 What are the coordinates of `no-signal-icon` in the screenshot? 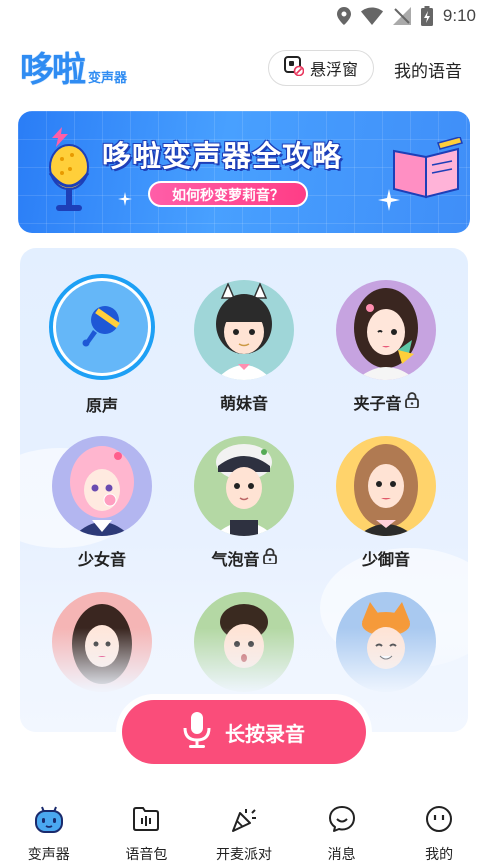 It's located at (401, 16).